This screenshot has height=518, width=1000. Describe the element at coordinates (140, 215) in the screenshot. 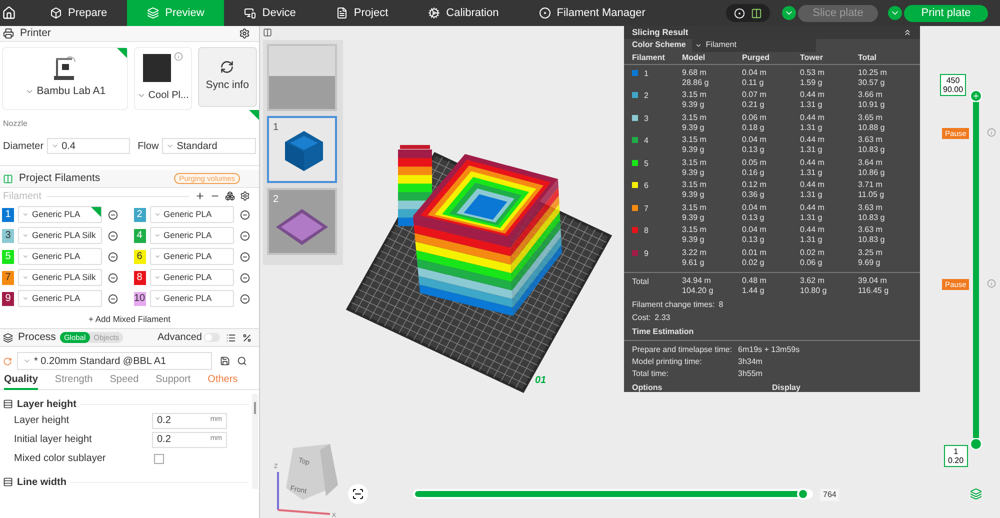

I see `filament-index: 2` at that location.